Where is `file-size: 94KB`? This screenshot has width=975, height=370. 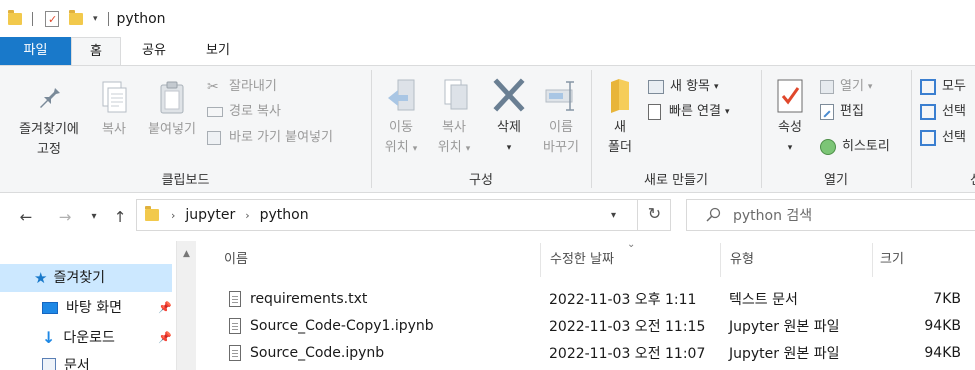 file-size: 94KB is located at coordinates (942, 325).